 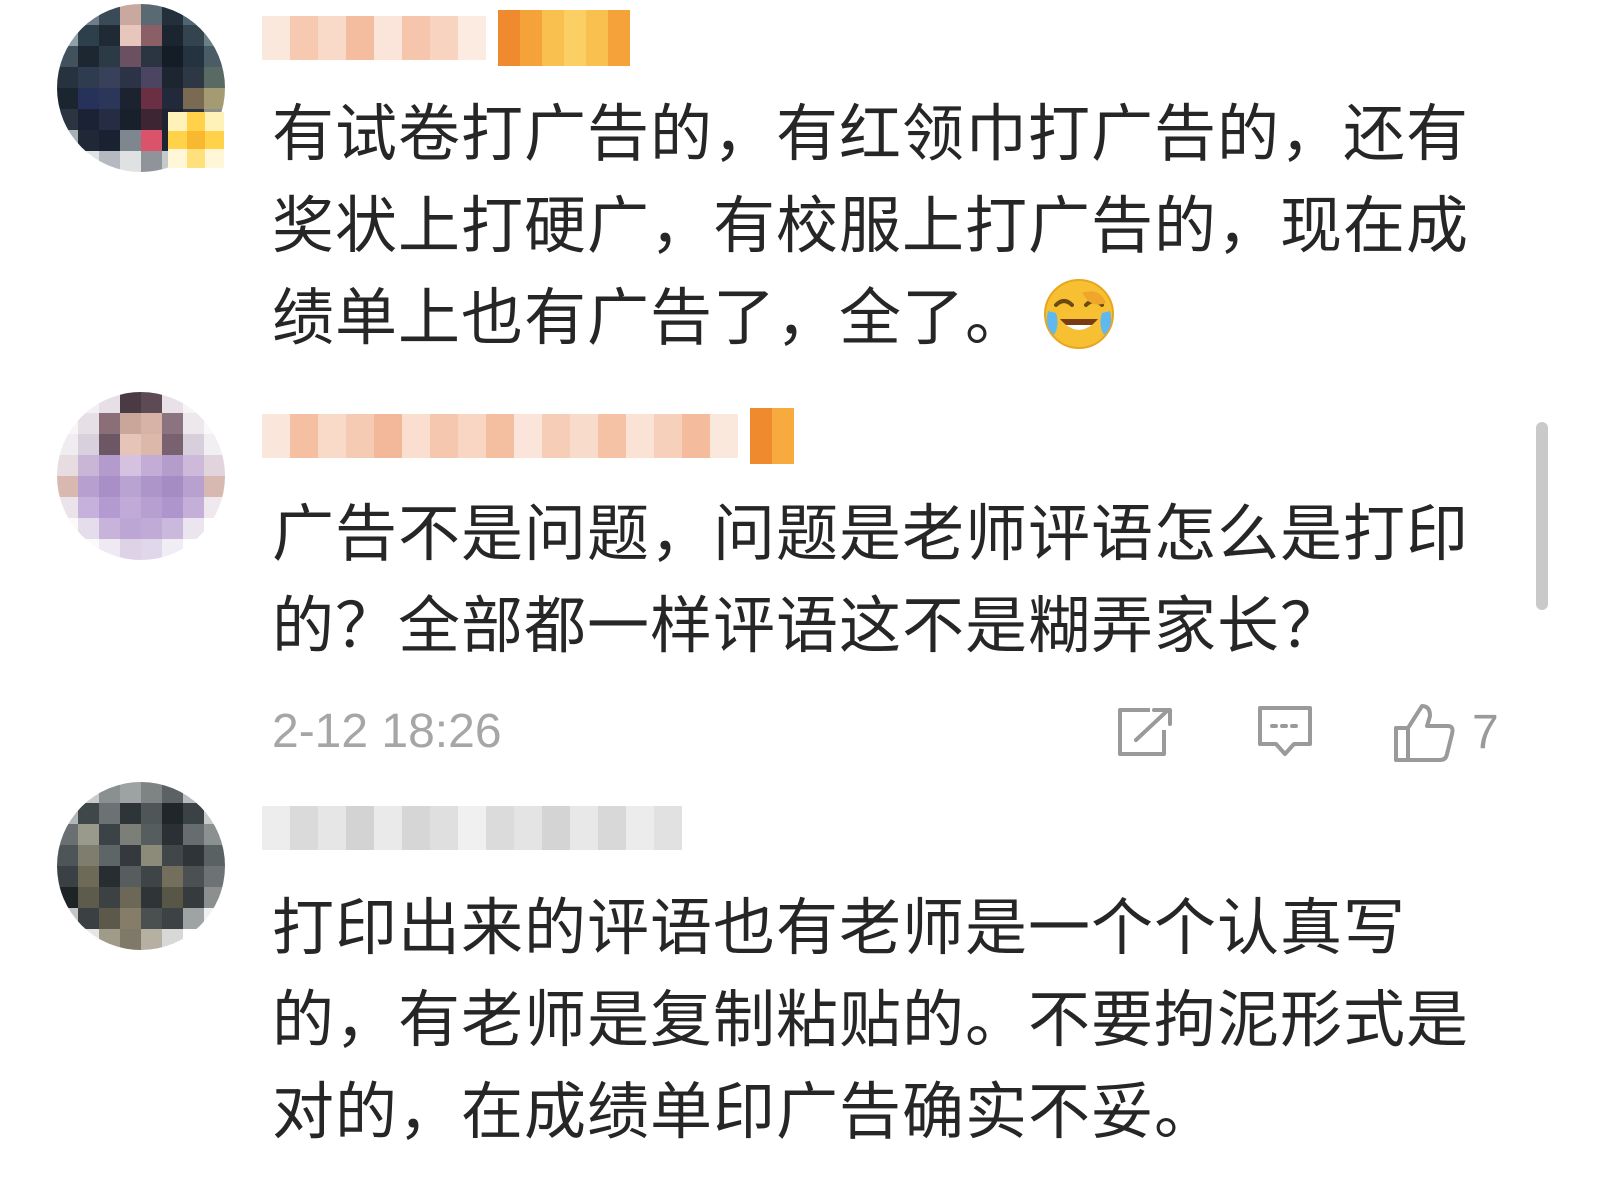 I want to click on comment-text-segment: 绩单上也有广告了，全了。, so click(x=650, y=317).